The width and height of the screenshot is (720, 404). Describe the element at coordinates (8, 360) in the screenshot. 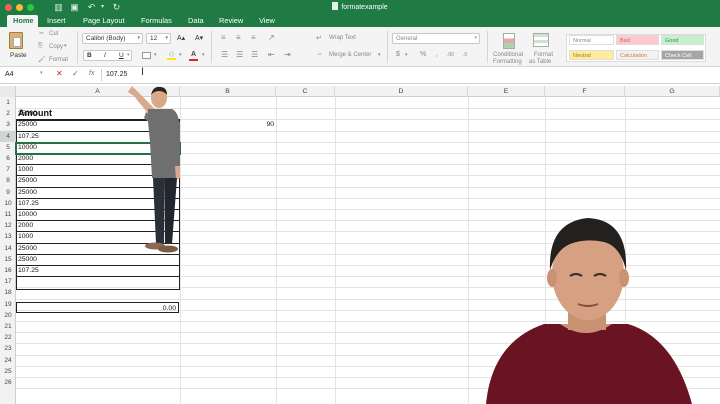

I see `row-header: 24` at that location.